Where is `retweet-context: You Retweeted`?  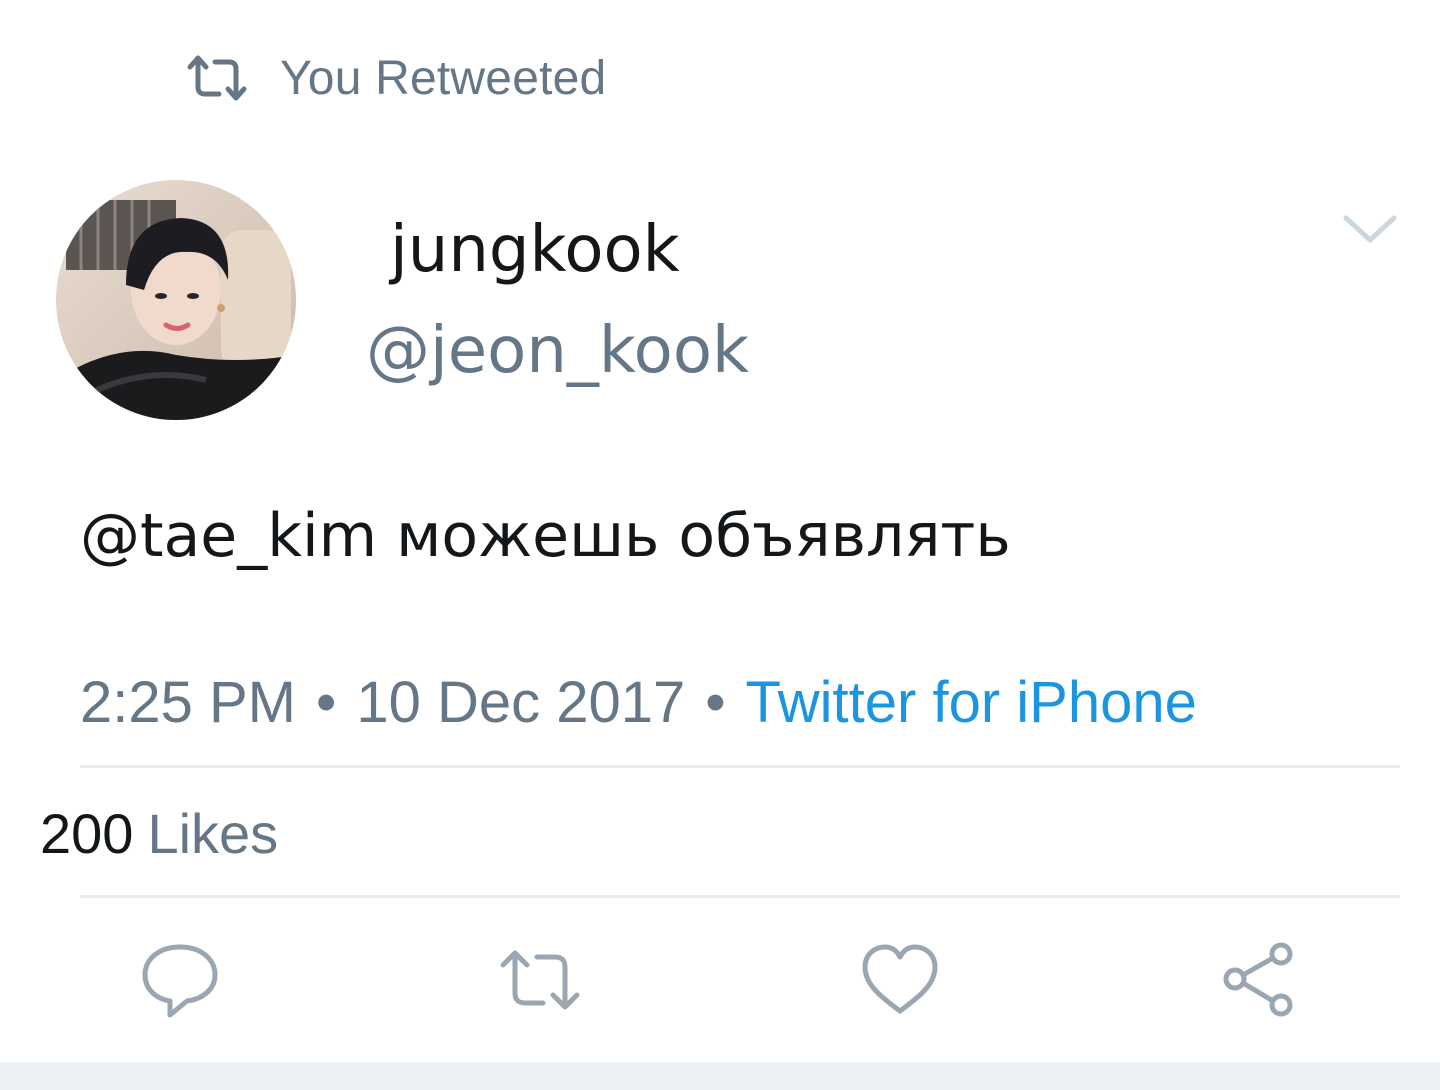 retweet-context: You Retweeted is located at coordinates (396, 78).